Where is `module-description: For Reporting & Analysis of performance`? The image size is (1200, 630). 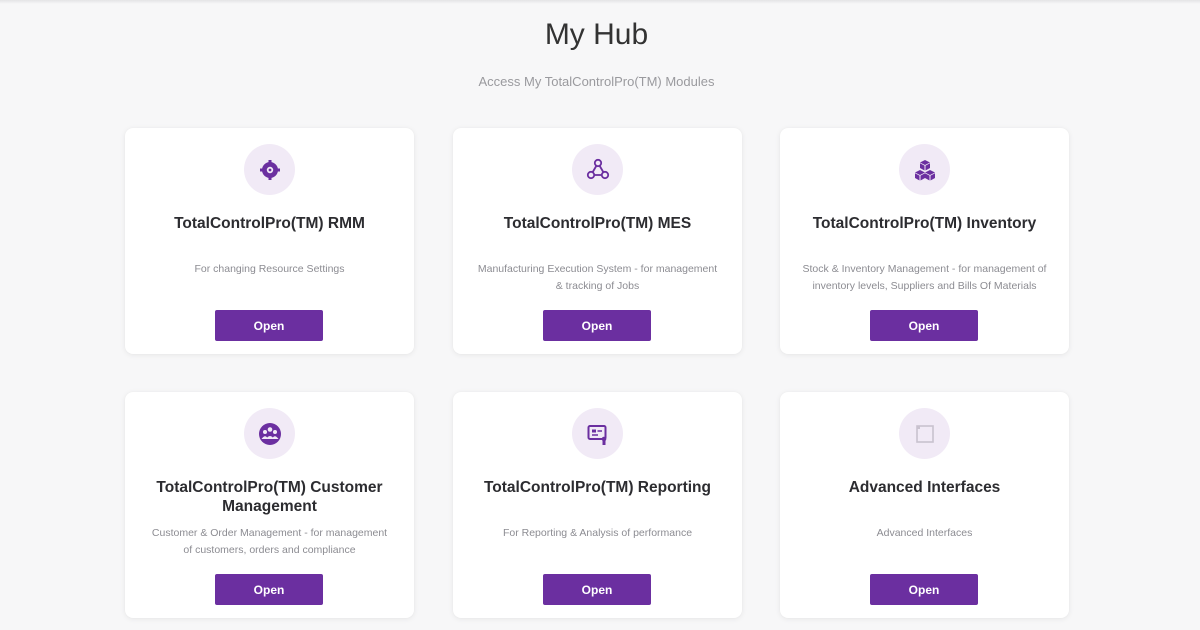
module-description: For Reporting & Analysis of performance is located at coordinates (597, 533).